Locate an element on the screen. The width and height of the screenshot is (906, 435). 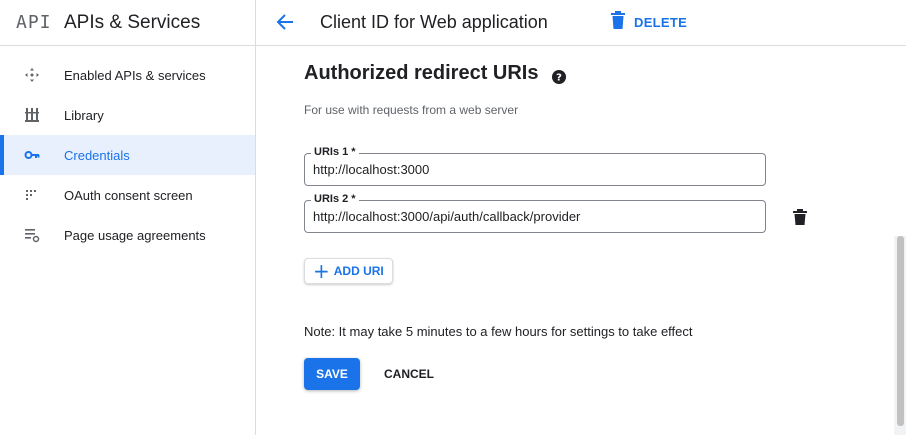
page-title: Client ID for Web application is located at coordinates (434, 22).